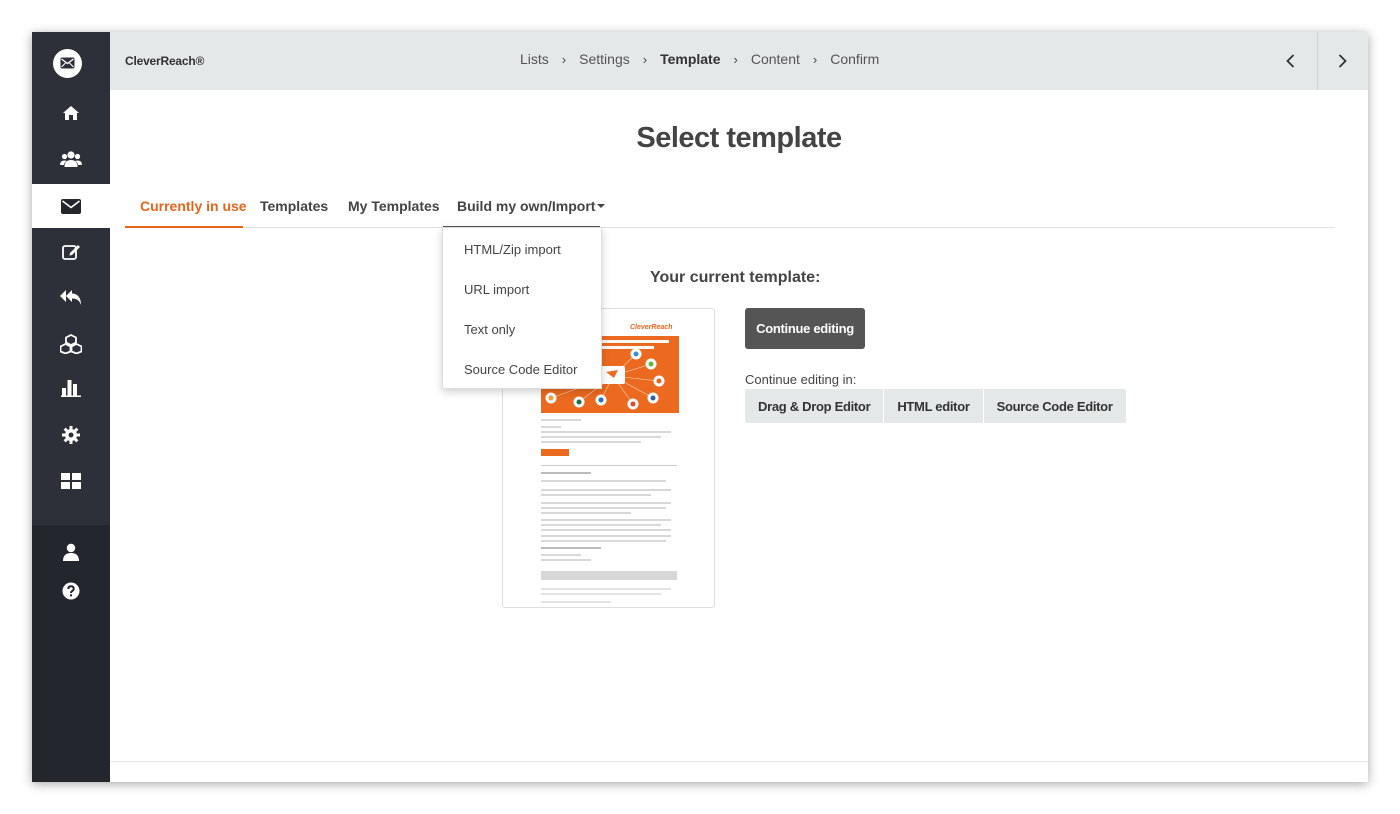  I want to click on preview-button, so click(555, 452).